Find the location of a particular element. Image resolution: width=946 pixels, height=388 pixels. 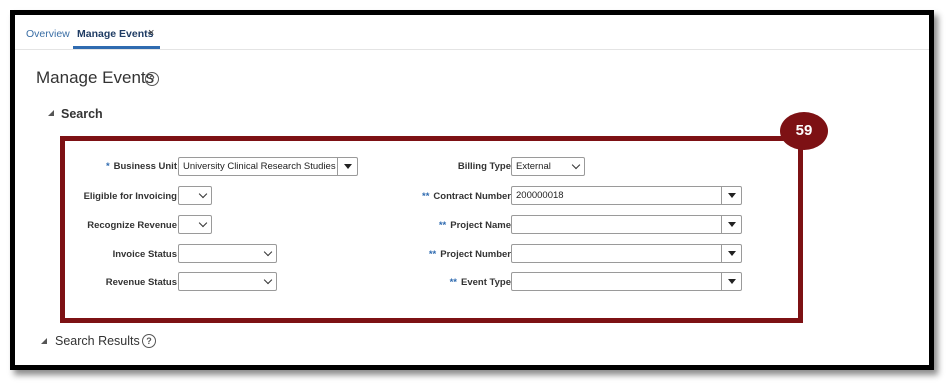

project-number-label: ** Project Number is located at coordinates (469, 254).